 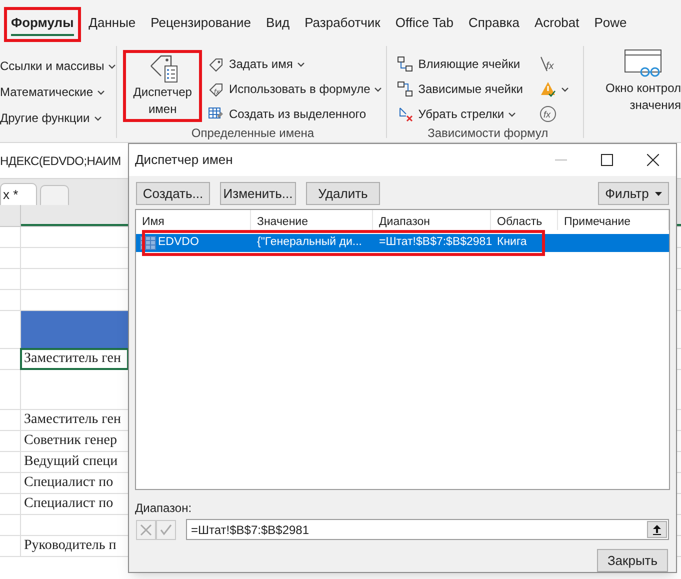 I want to click on ribbon-tab: Рецензирование, so click(x=201, y=24).